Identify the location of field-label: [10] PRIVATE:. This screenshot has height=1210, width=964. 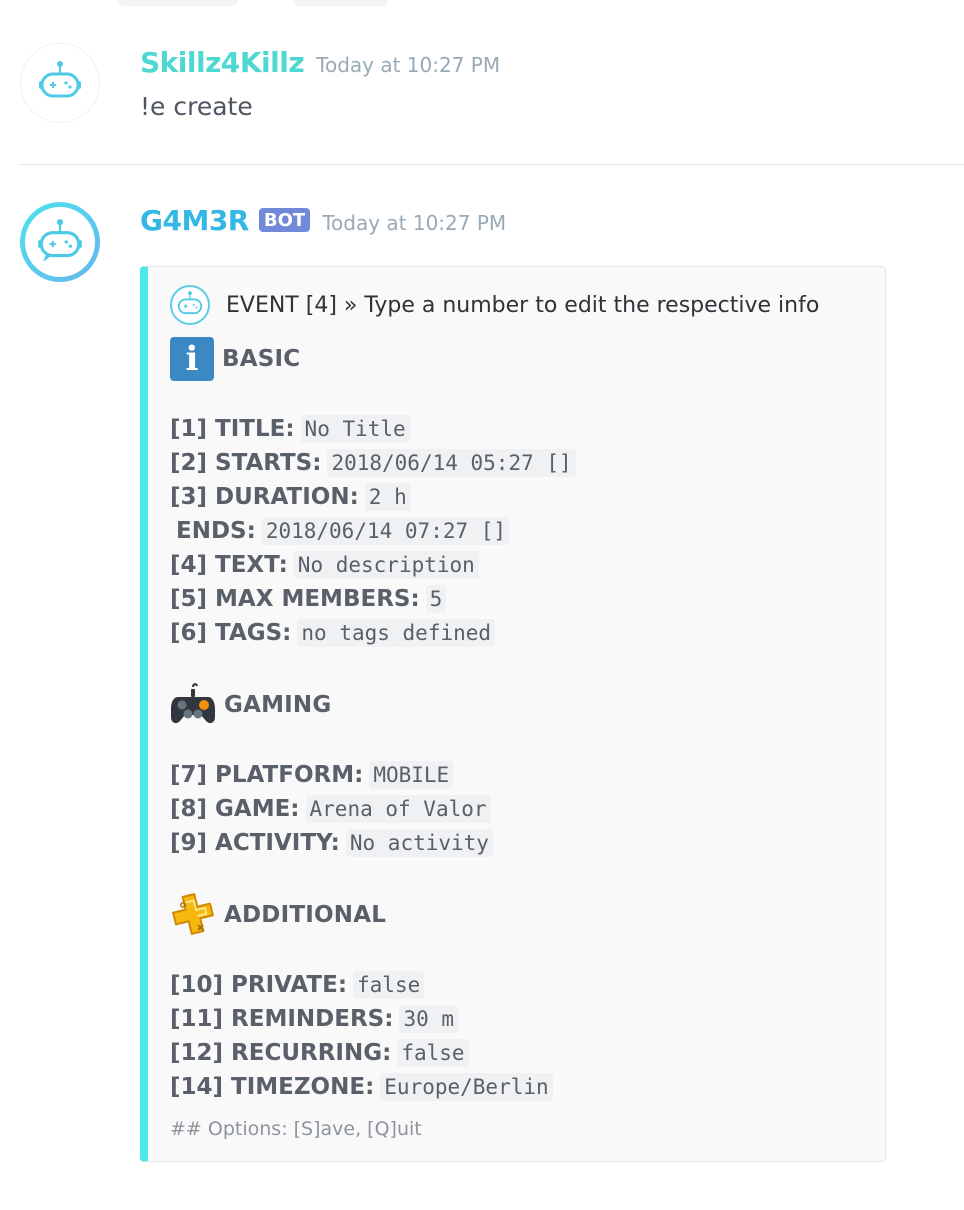
(259, 985).